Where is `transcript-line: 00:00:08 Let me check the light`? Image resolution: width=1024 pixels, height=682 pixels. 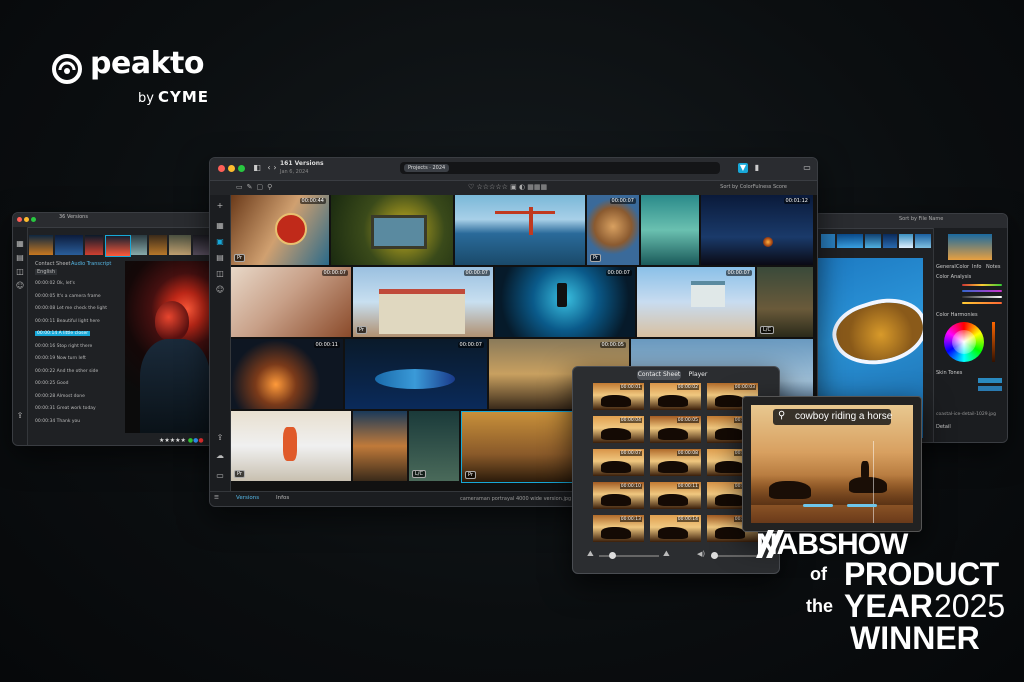 transcript-line: 00:00:08 Let me check the light is located at coordinates (71, 308).